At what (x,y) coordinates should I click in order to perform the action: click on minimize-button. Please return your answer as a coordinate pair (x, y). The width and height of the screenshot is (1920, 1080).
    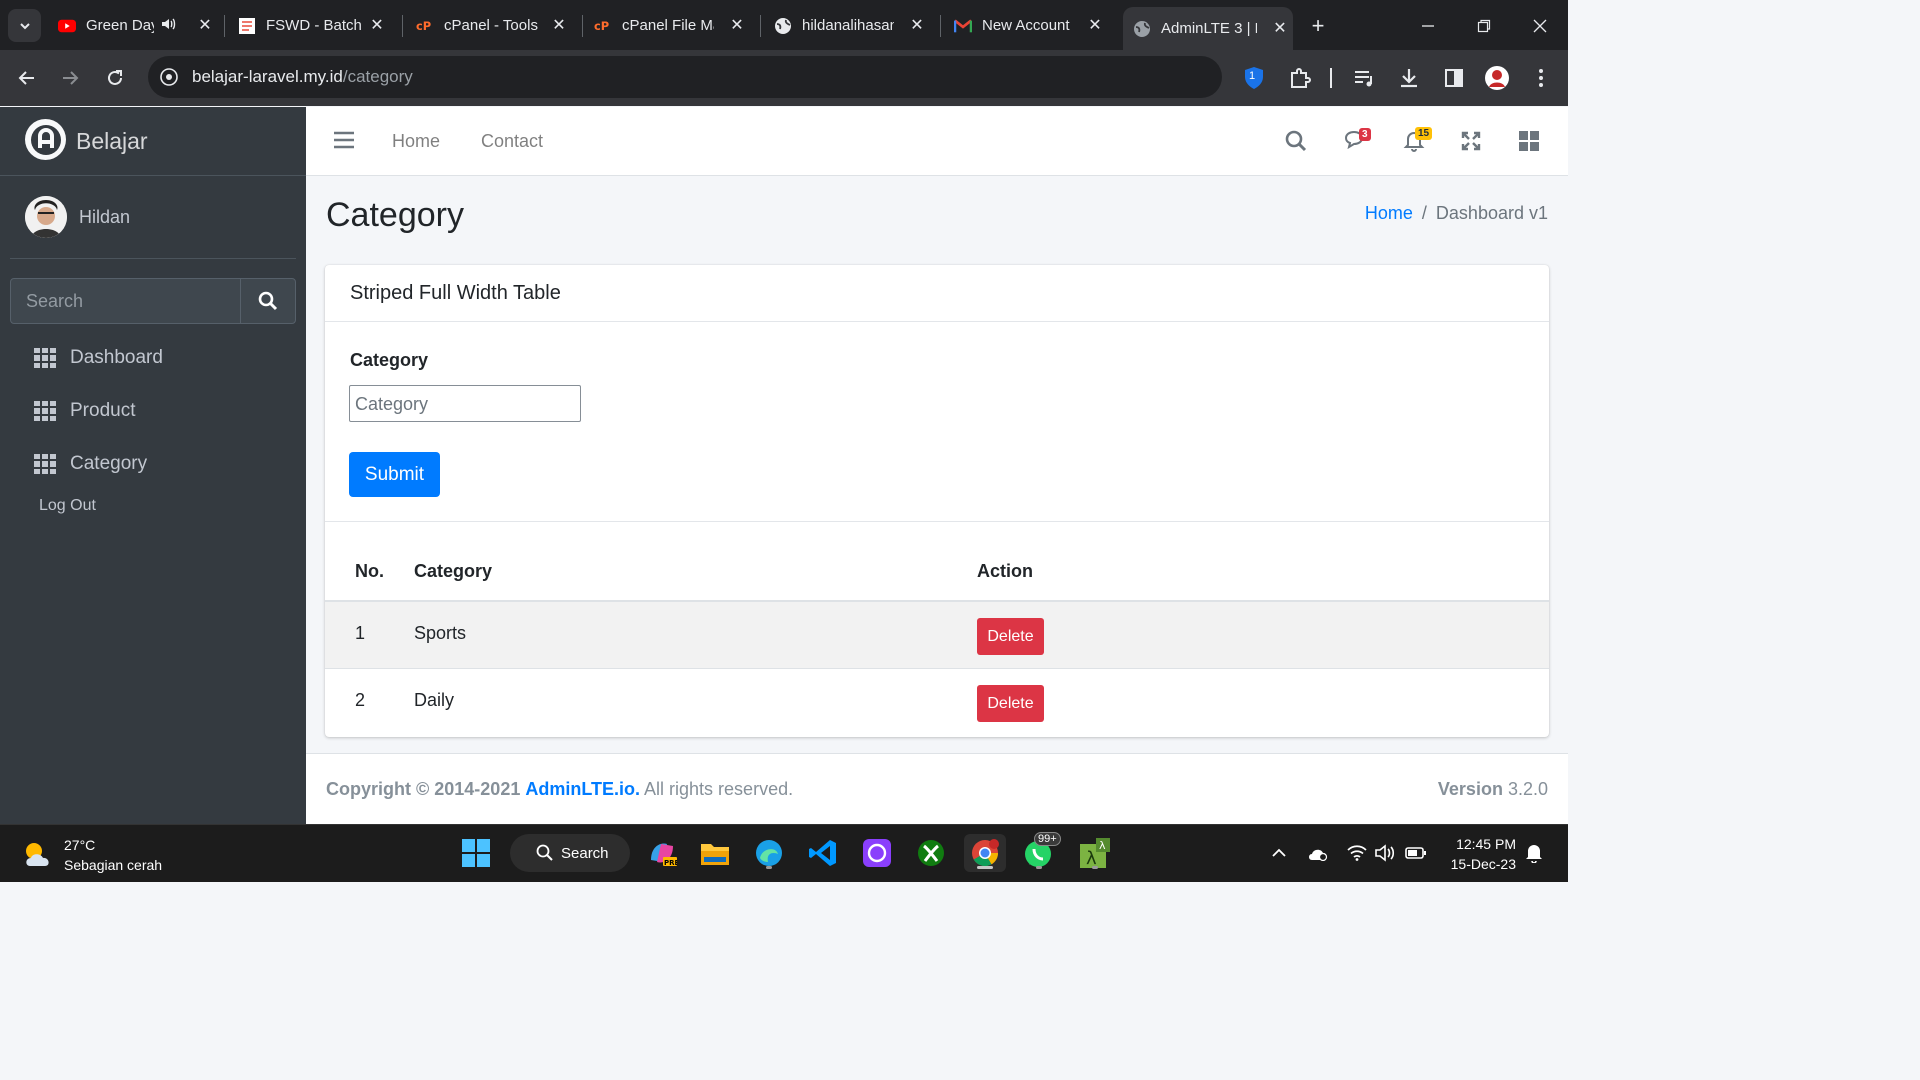
    Looking at the image, I should click on (1428, 26).